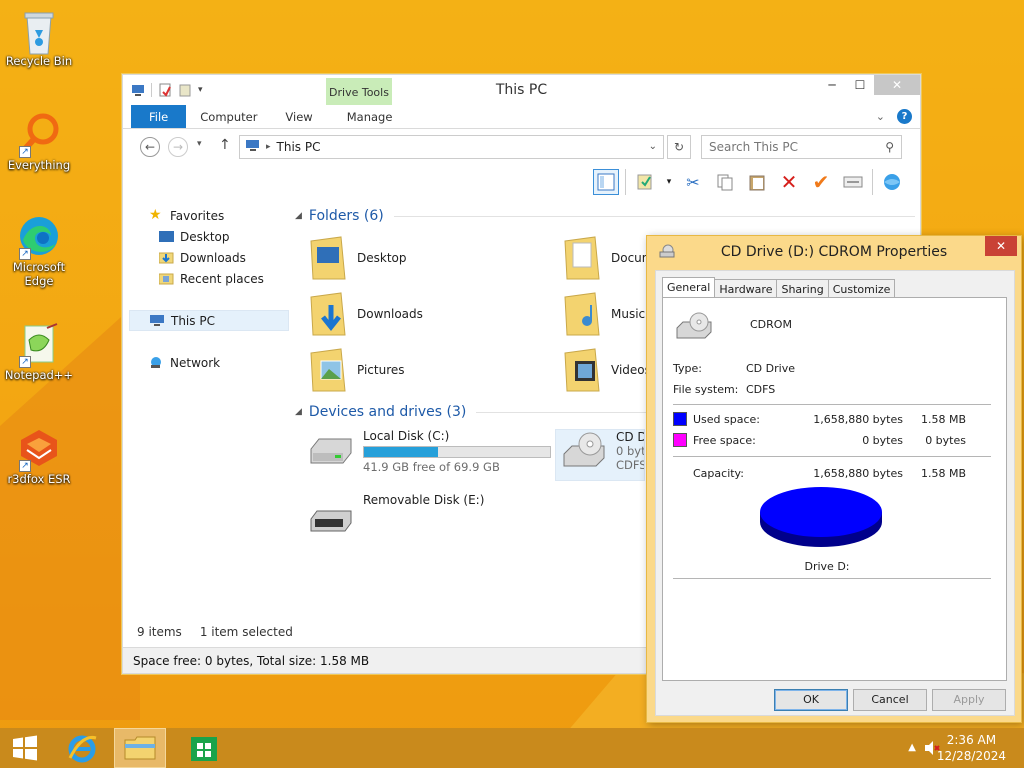 The height and width of the screenshot is (768, 1024). What do you see at coordinates (209, 278) in the screenshot?
I see `nav-recent-places: Recent places` at bounding box center [209, 278].